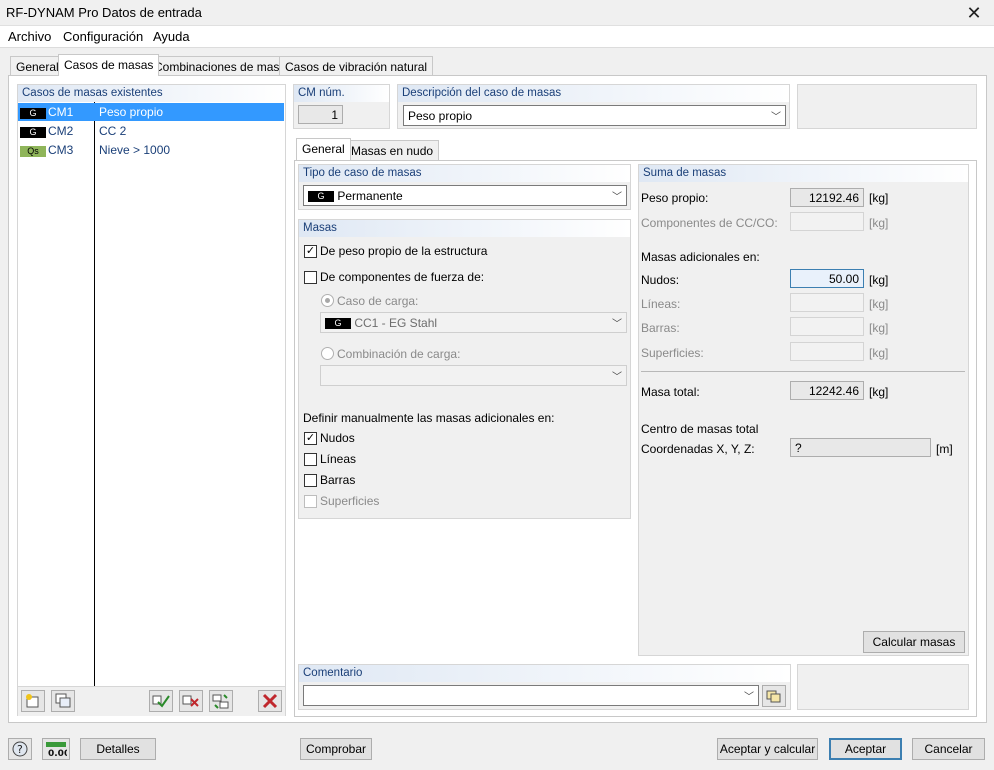 This screenshot has height=770, width=994. I want to click on list-item-id: CM3, so click(61, 150).